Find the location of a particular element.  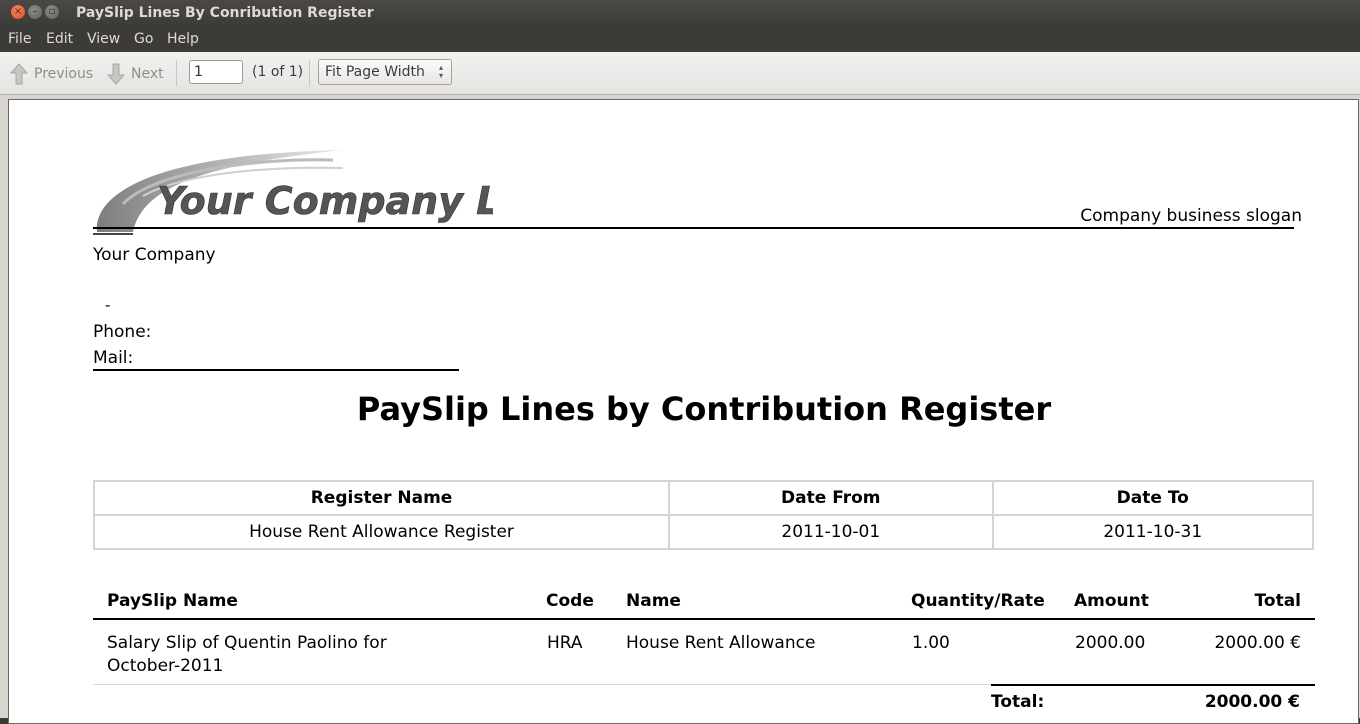

quantity-rate-cell: 1.00 is located at coordinates (931, 643).